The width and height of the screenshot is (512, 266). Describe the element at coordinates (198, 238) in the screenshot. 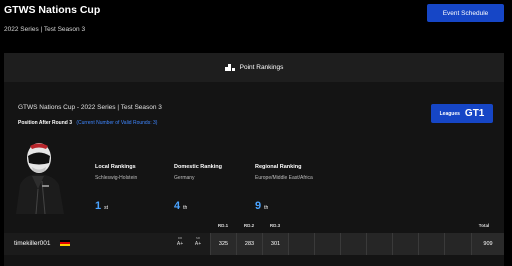

I see `sr-label: SR` at that location.